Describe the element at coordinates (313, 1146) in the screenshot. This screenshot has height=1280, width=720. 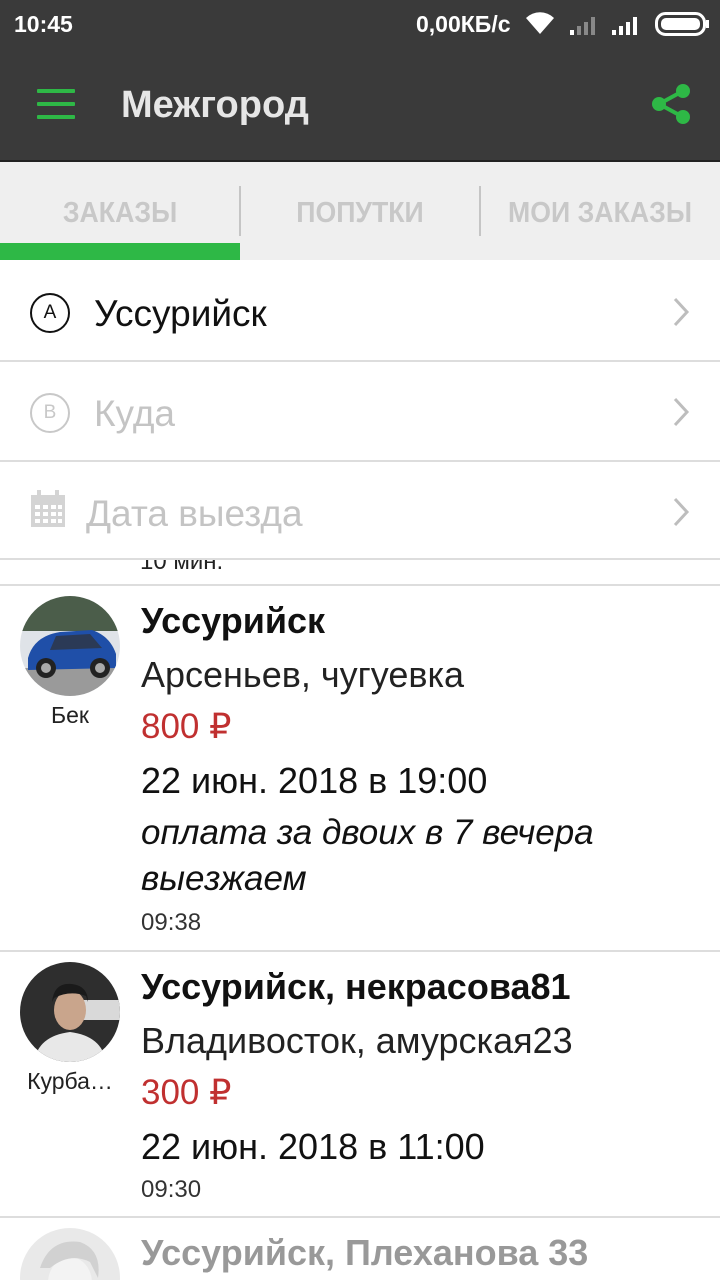
I see `ride-date: 22 июн. 2018 в 11:00` at that location.